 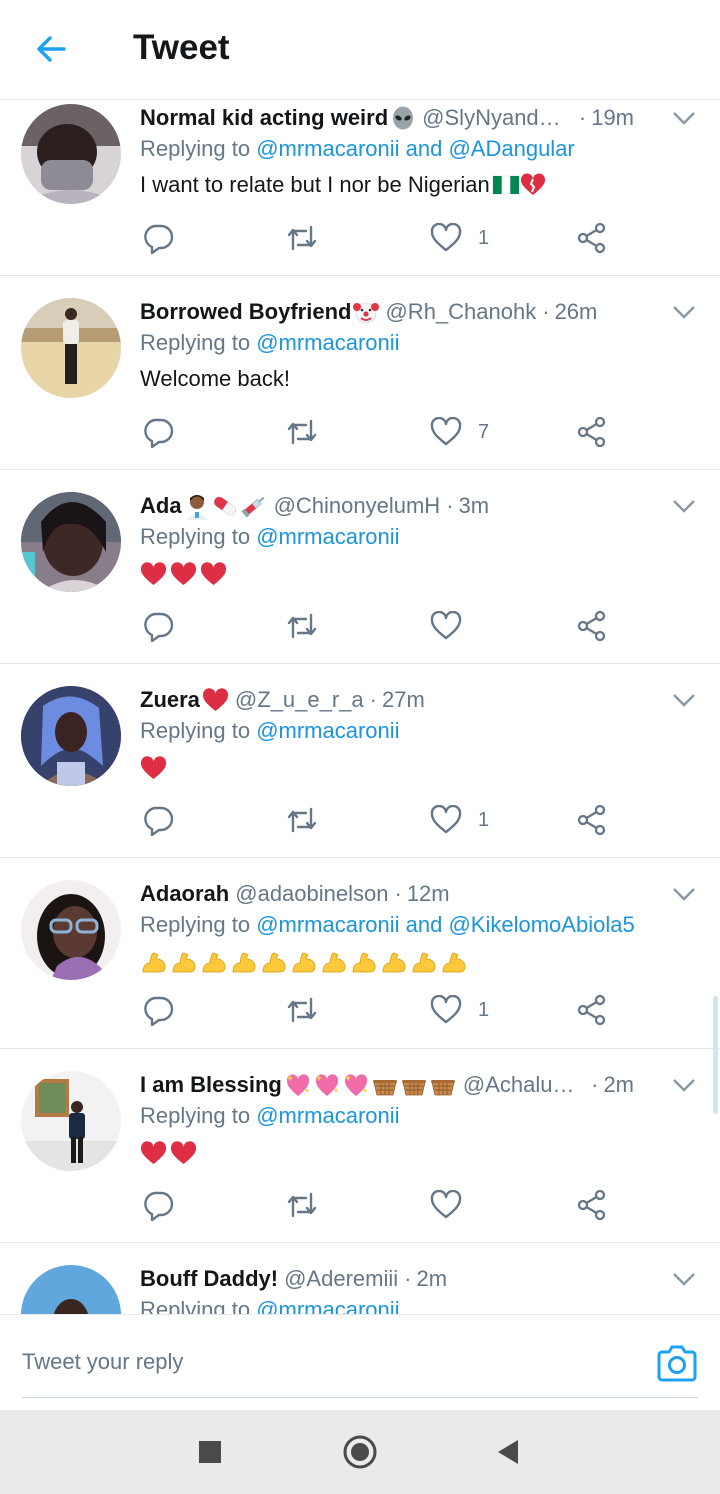 What do you see at coordinates (357, 506) in the screenshot?
I see `user-handle: @ChinonyelumH` at bounding box center [357, 506].